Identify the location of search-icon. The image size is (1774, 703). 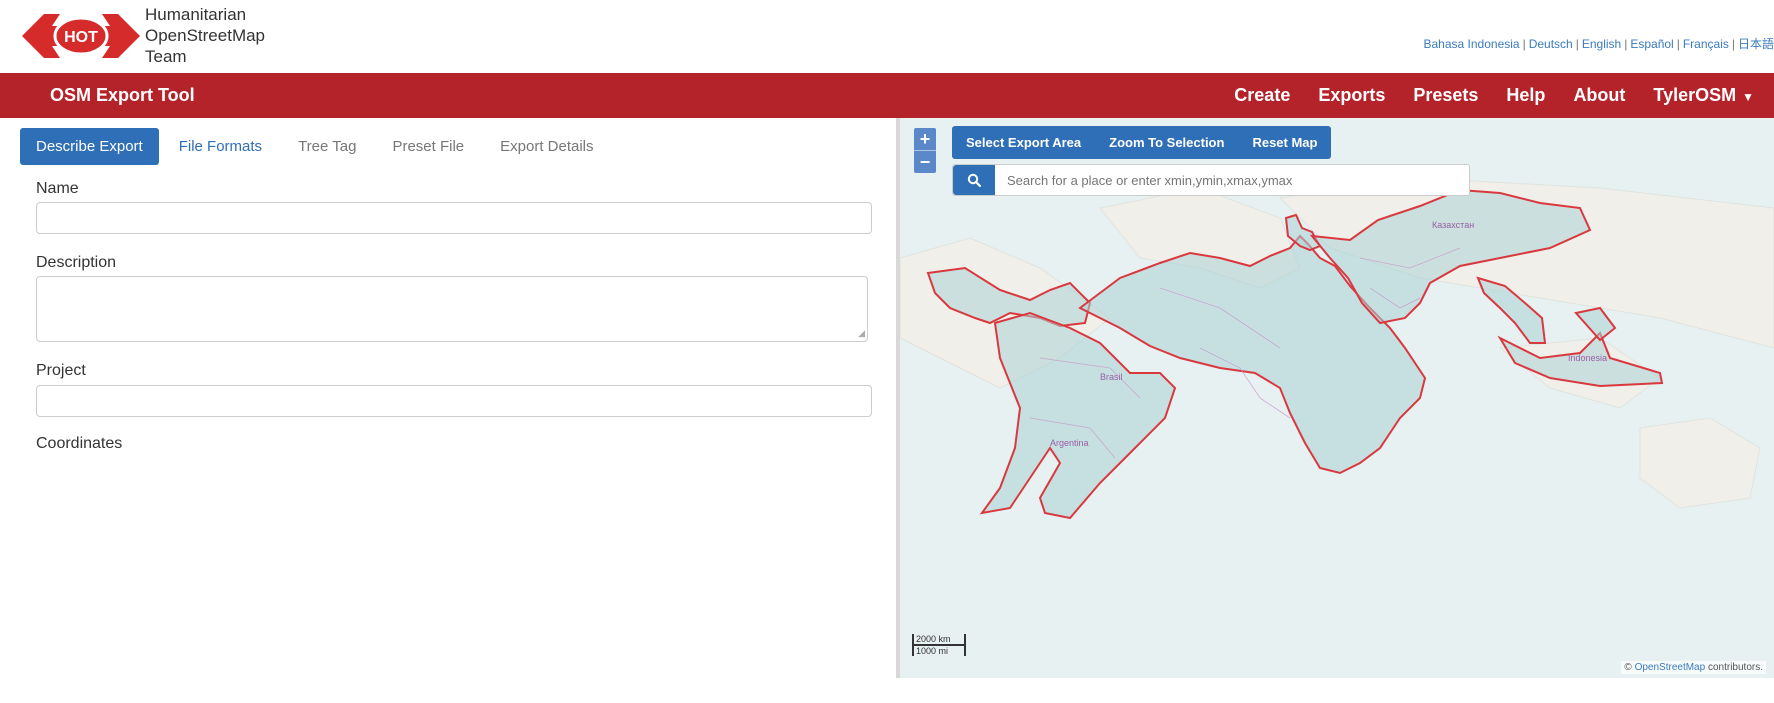
(974, 180).